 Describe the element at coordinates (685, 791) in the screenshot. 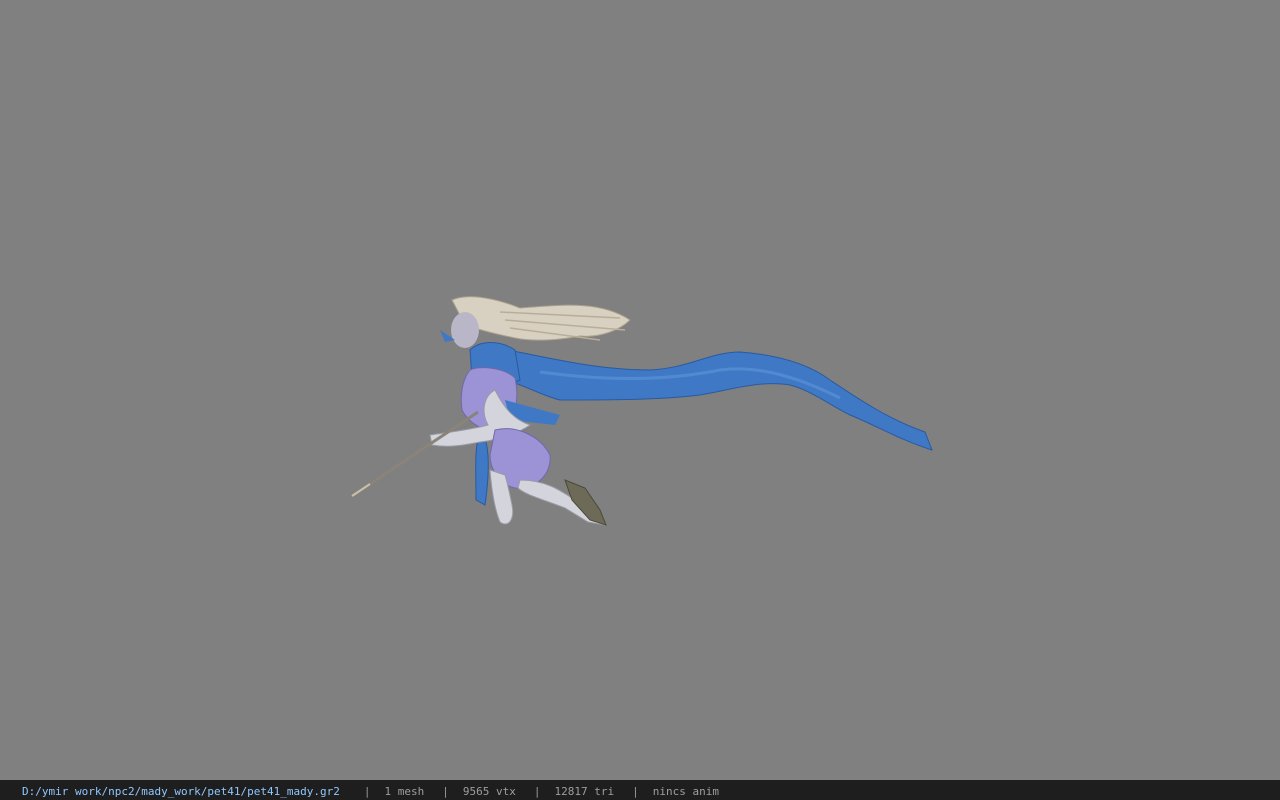

I see `animation-status: nincs anim` at that location.